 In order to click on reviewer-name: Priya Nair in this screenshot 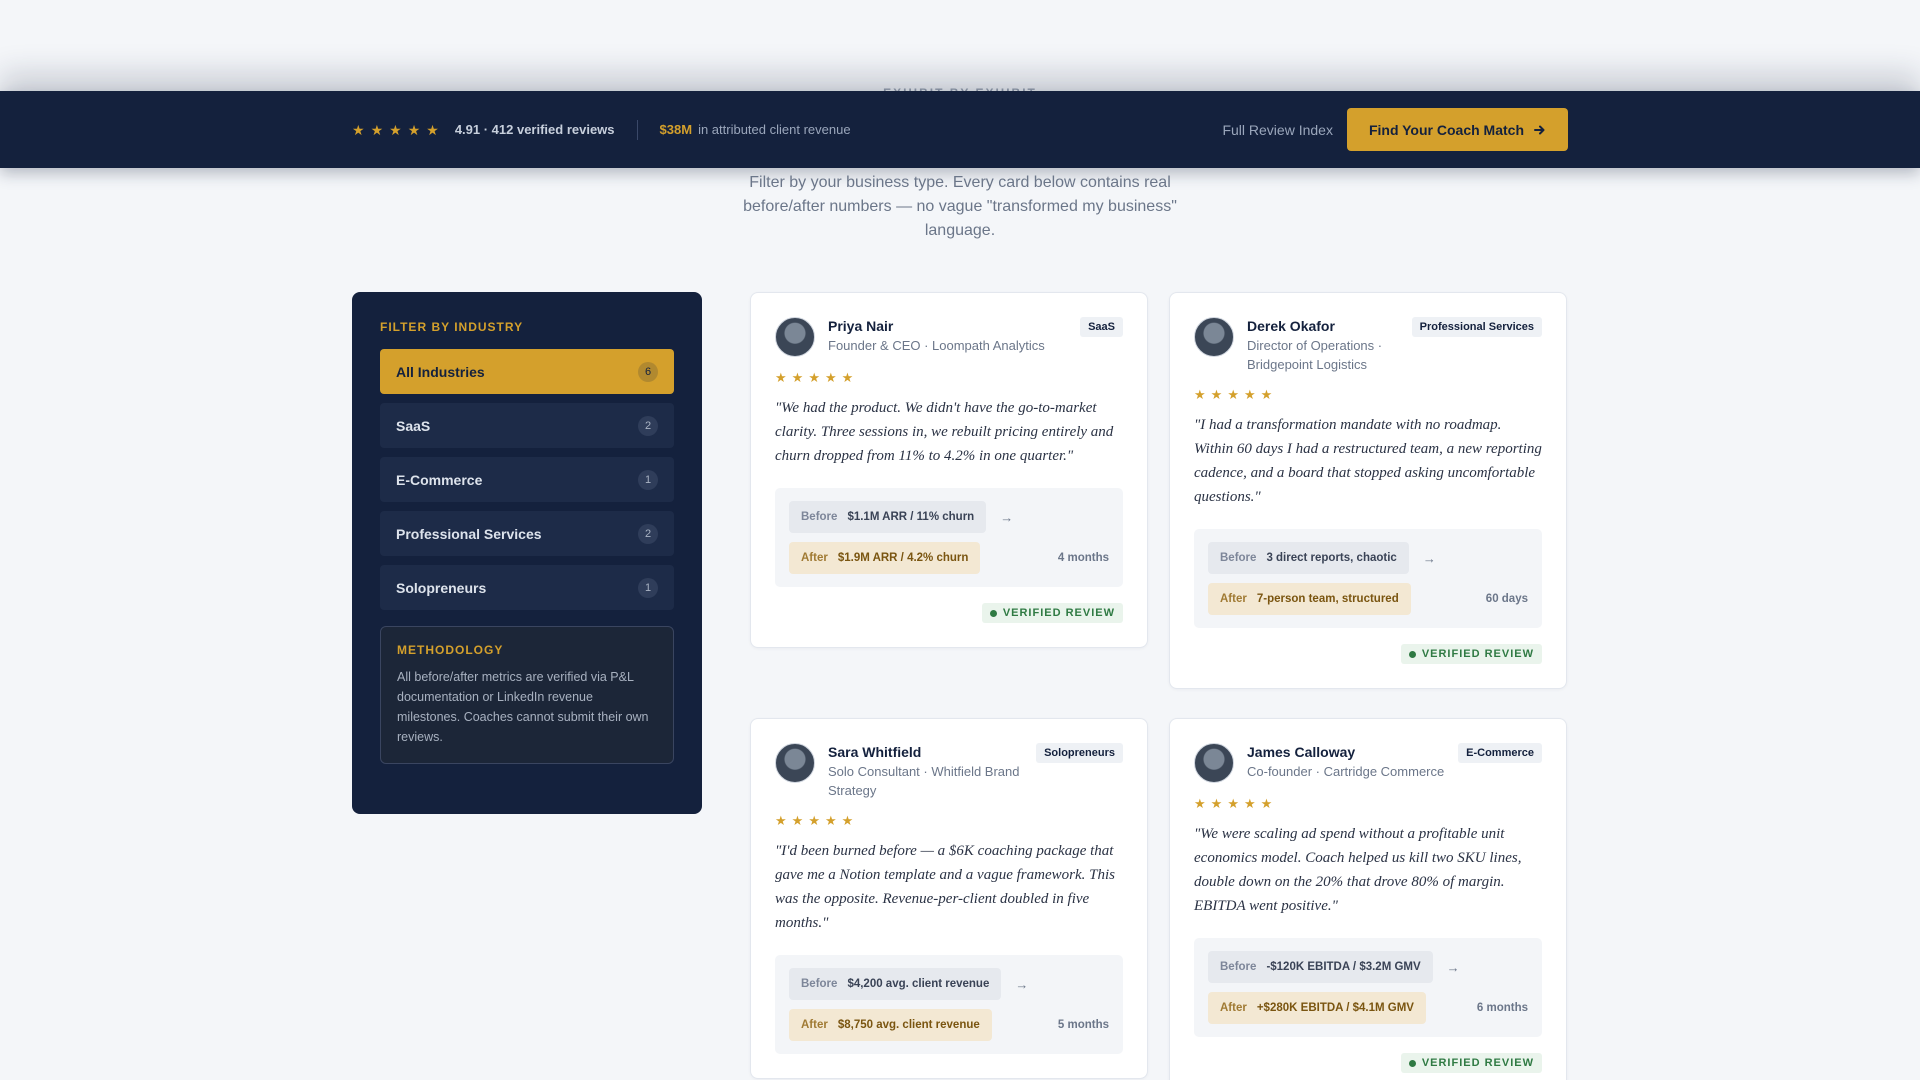, I will do `click(861, 326)`.